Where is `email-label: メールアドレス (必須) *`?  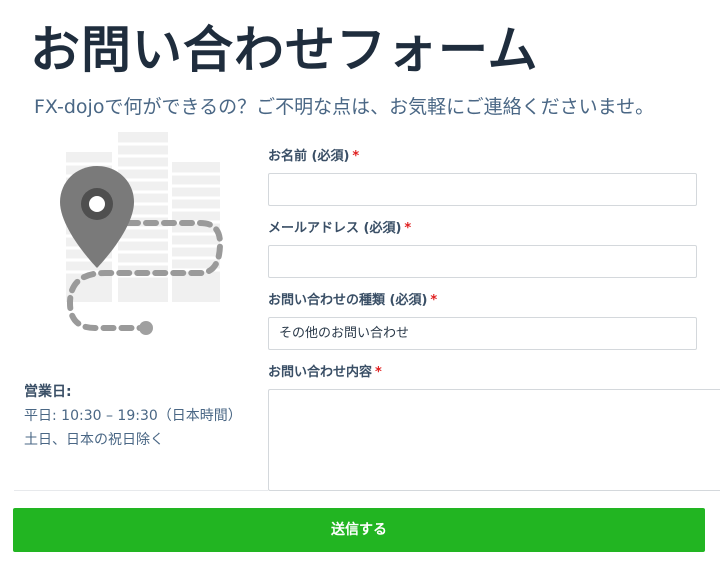 email-label: メールアドレス (必須) * is located at coordinates (494, 229).